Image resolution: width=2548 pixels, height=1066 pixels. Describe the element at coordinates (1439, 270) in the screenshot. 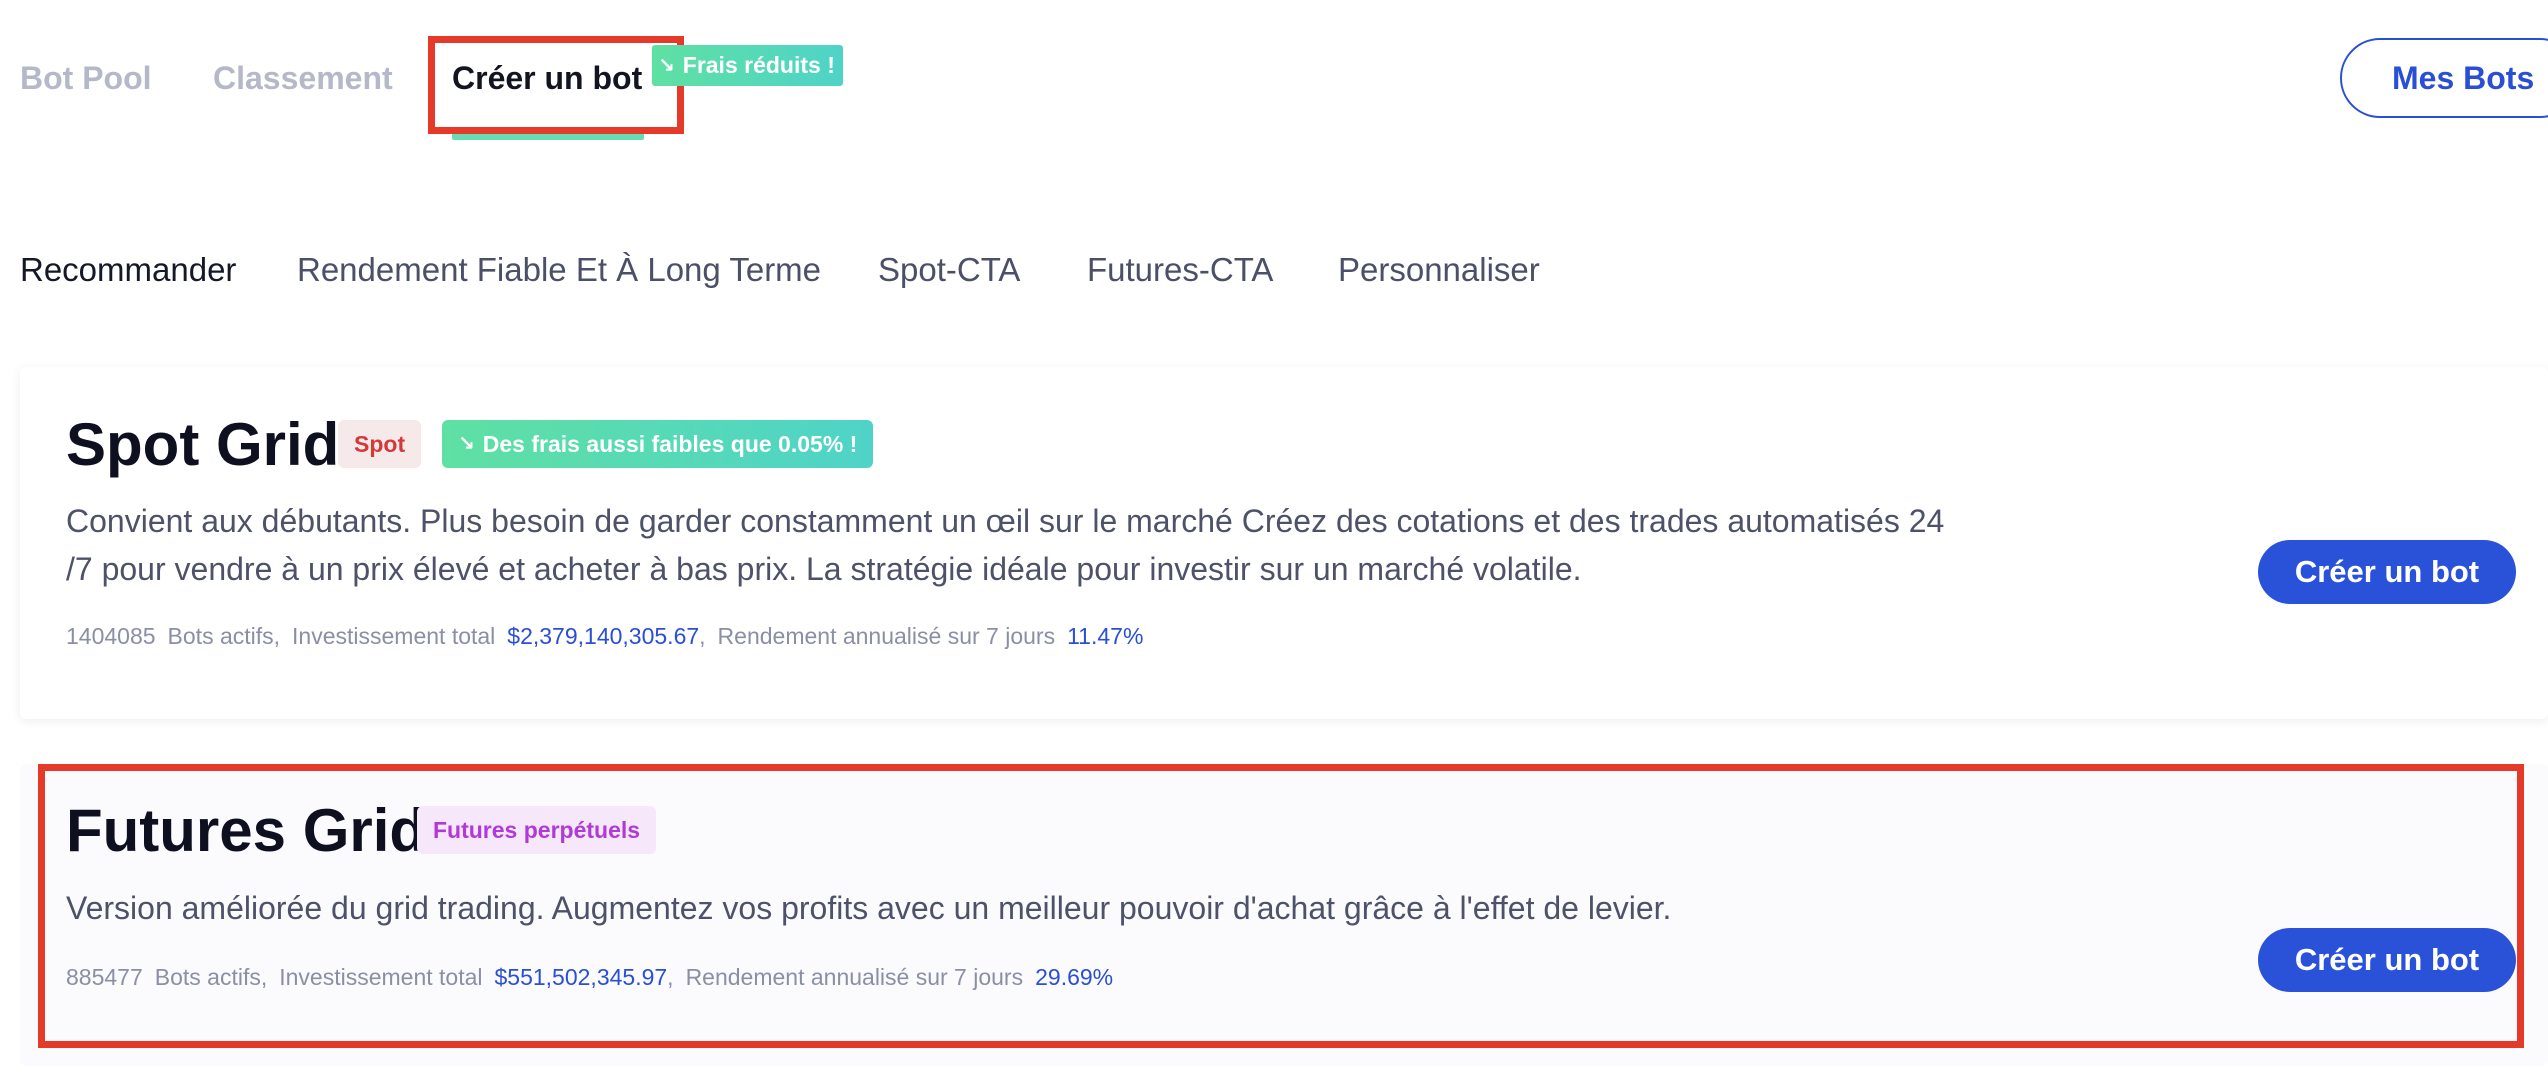

I see `category-tab-personnaliser: Personnaliser` at that location.